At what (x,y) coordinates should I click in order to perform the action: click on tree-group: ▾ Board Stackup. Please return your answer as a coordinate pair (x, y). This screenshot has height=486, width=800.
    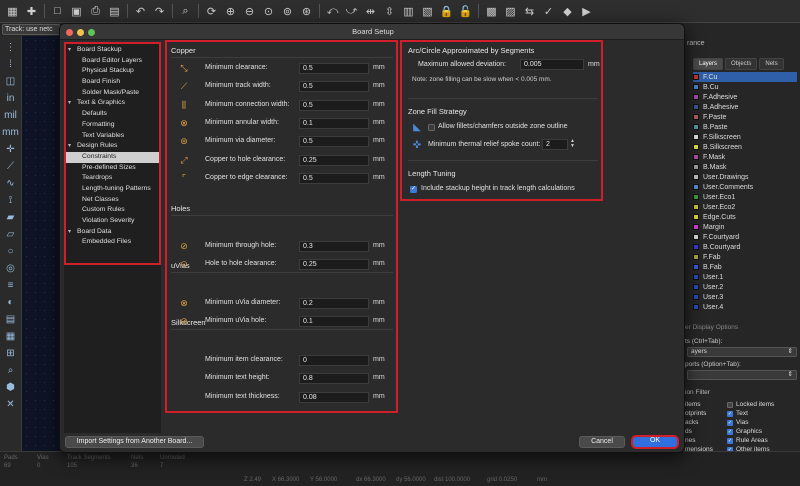
    Looking at the image, I should click on (112, 50).